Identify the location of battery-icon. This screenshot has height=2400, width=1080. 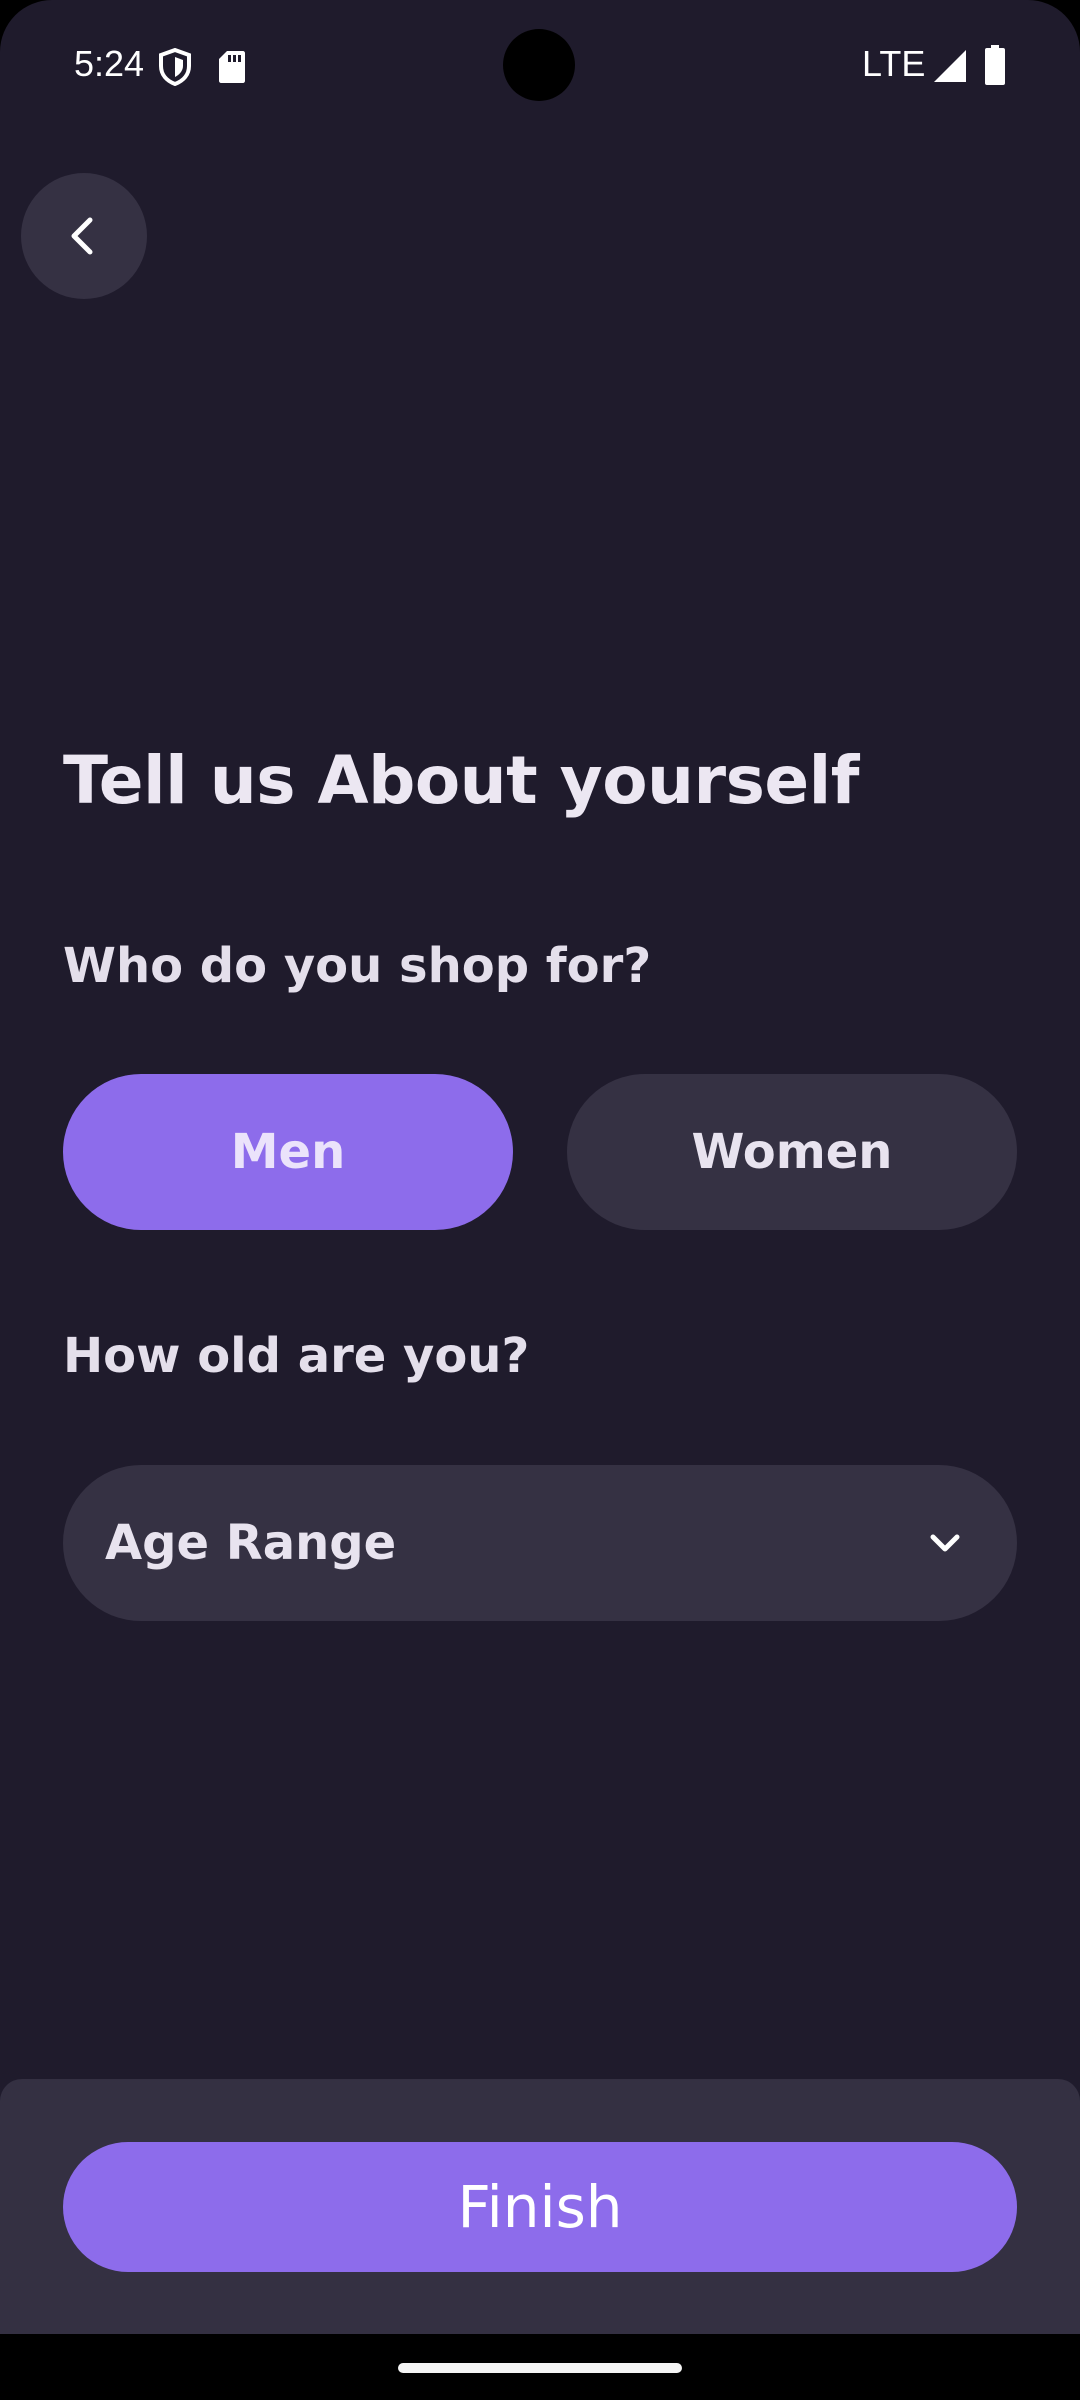
(995, 65).